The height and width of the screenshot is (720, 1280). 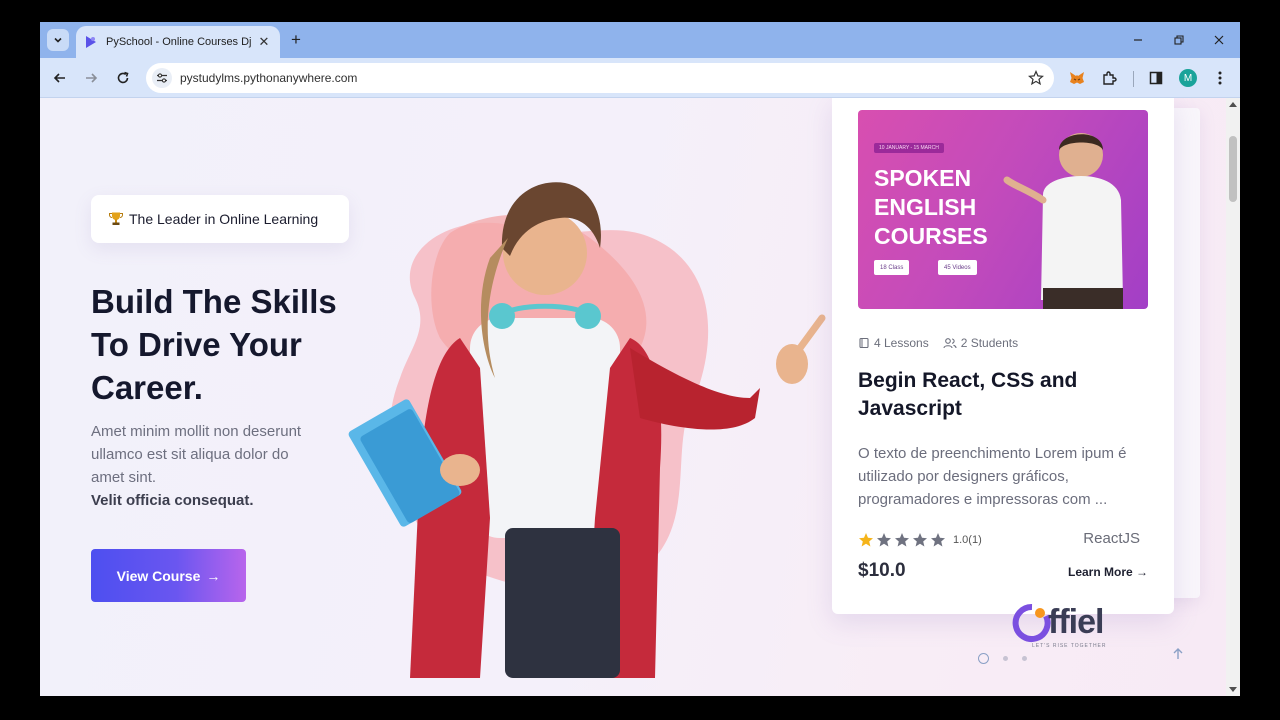 I want to click on extensions-button, so click(x=1109, y=78).